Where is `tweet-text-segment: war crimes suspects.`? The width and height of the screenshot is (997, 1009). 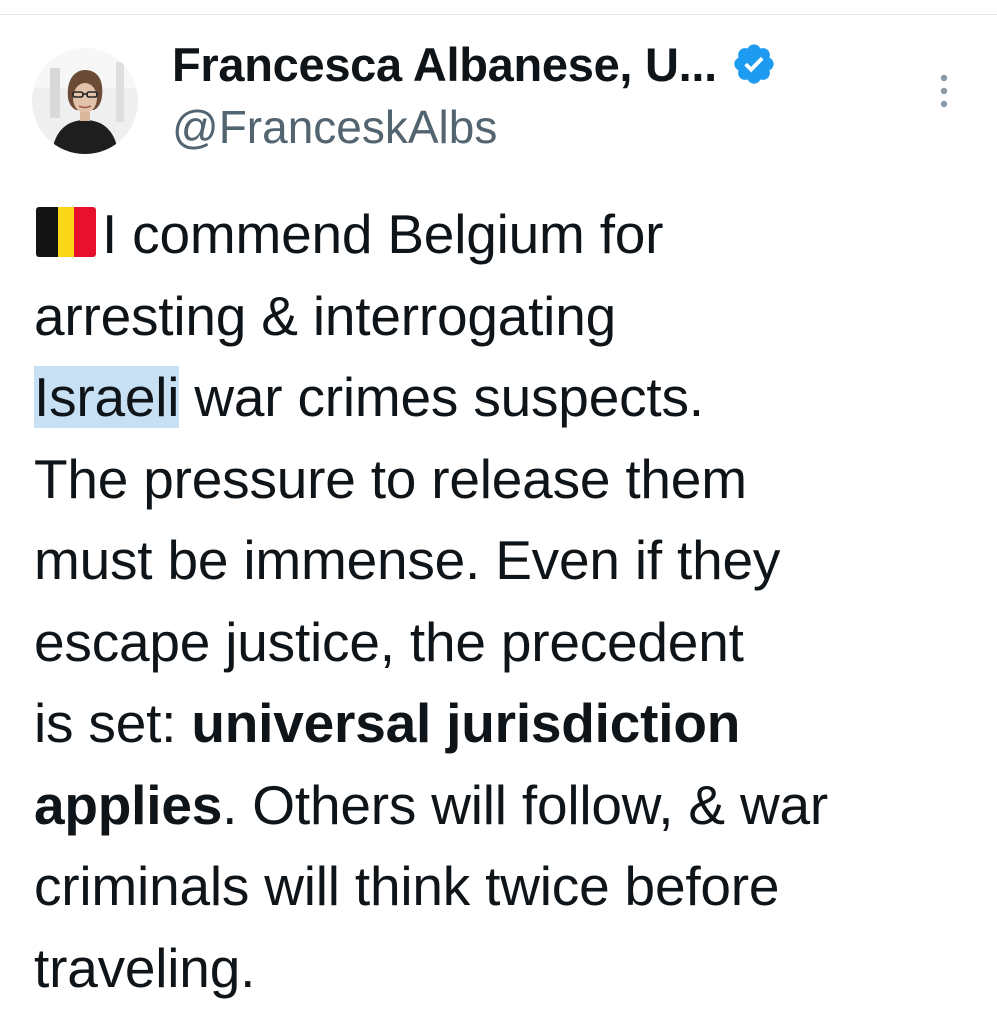
tweet-text-segment: war crimes suspects. is located at coordinates (441, 397).